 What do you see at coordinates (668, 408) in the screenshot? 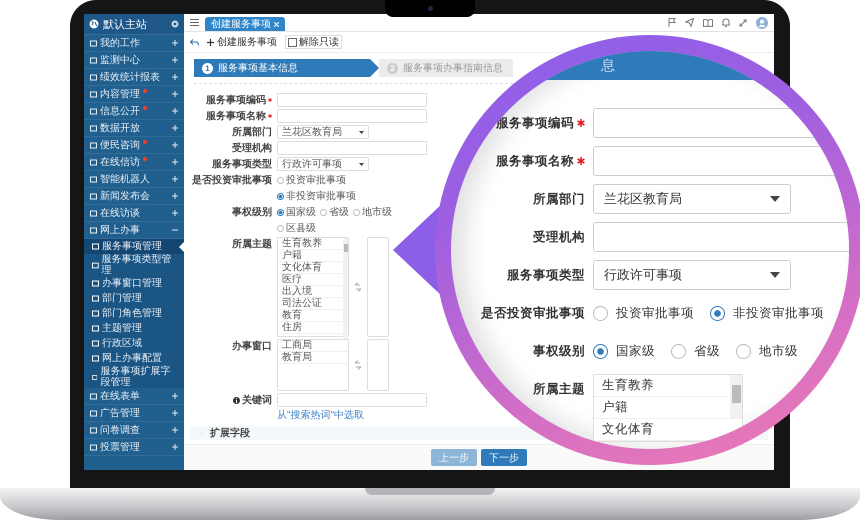
I see `list-box: 生育教养 户籍 文化体育` at bounding box center [668, 408].